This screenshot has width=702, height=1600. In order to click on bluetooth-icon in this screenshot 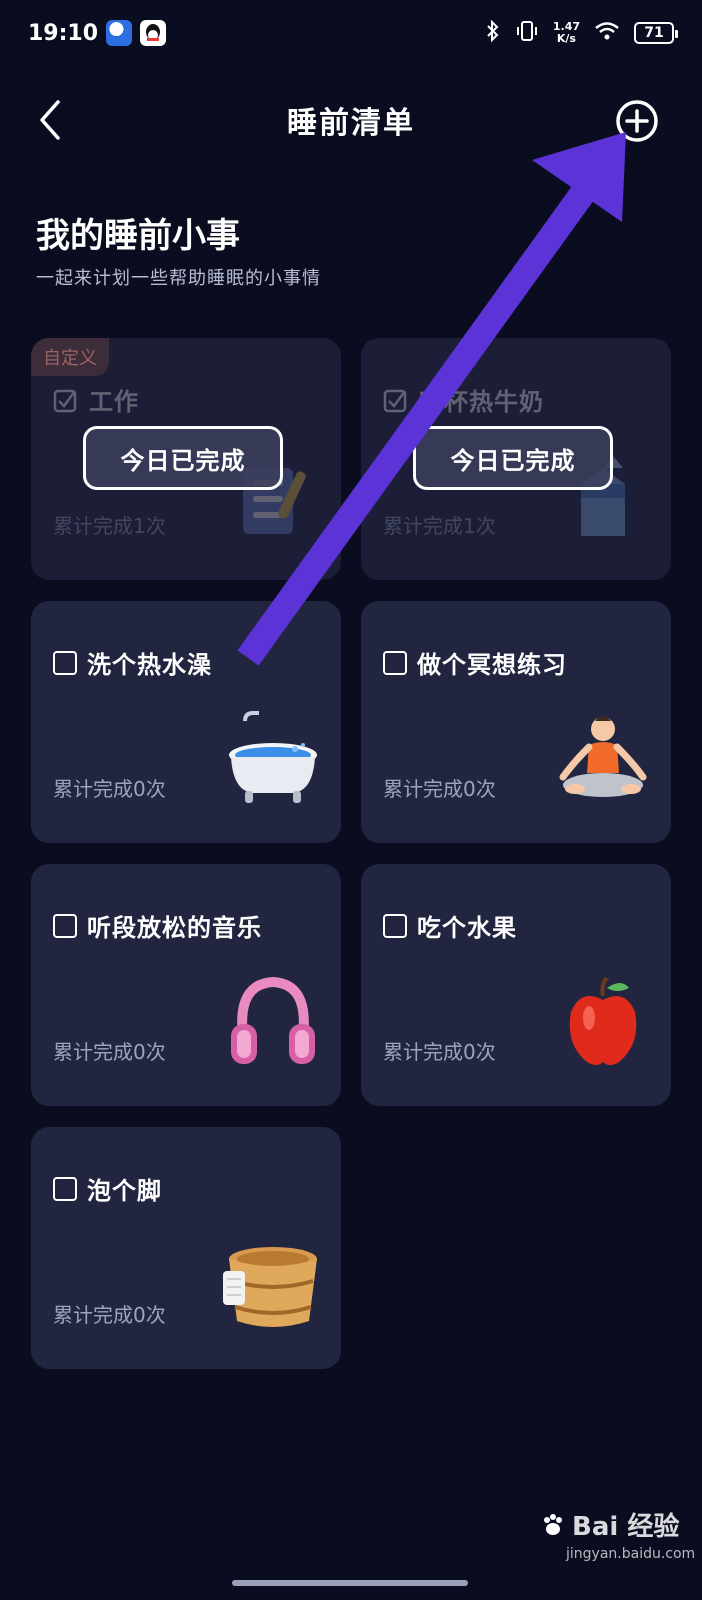, I will do `click(493, 33)`.